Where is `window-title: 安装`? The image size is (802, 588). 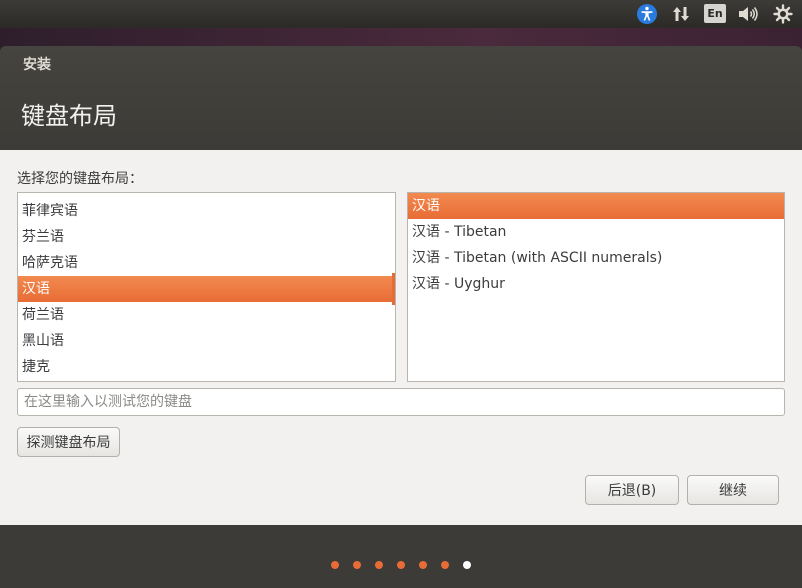 window-title: 安装 is located at coordinates (37, 65).